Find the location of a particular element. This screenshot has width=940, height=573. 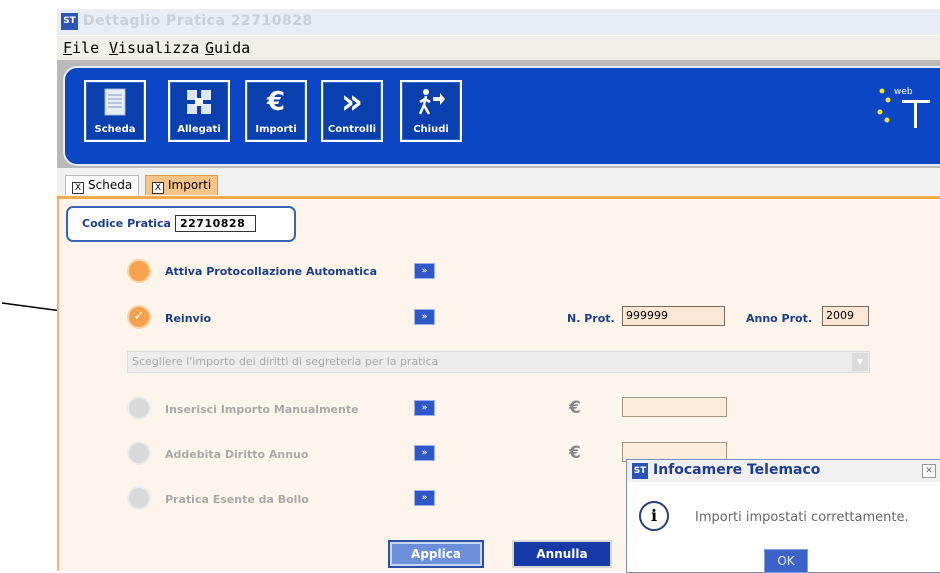

protocollazione-automatica-label: Attiva Protocollazione Automatica is located at coordinates (271, 271).